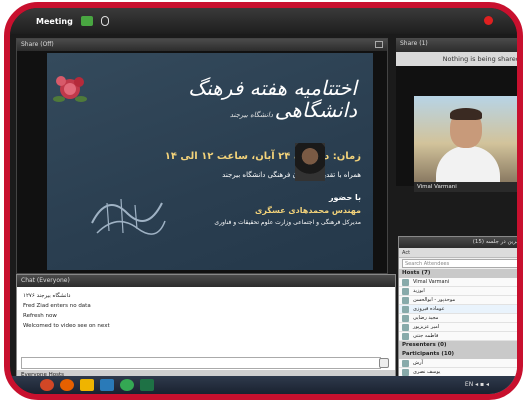 The image size is (527, 405). I want to click on attendee-row: مجید رضایی, so click(458, 318).